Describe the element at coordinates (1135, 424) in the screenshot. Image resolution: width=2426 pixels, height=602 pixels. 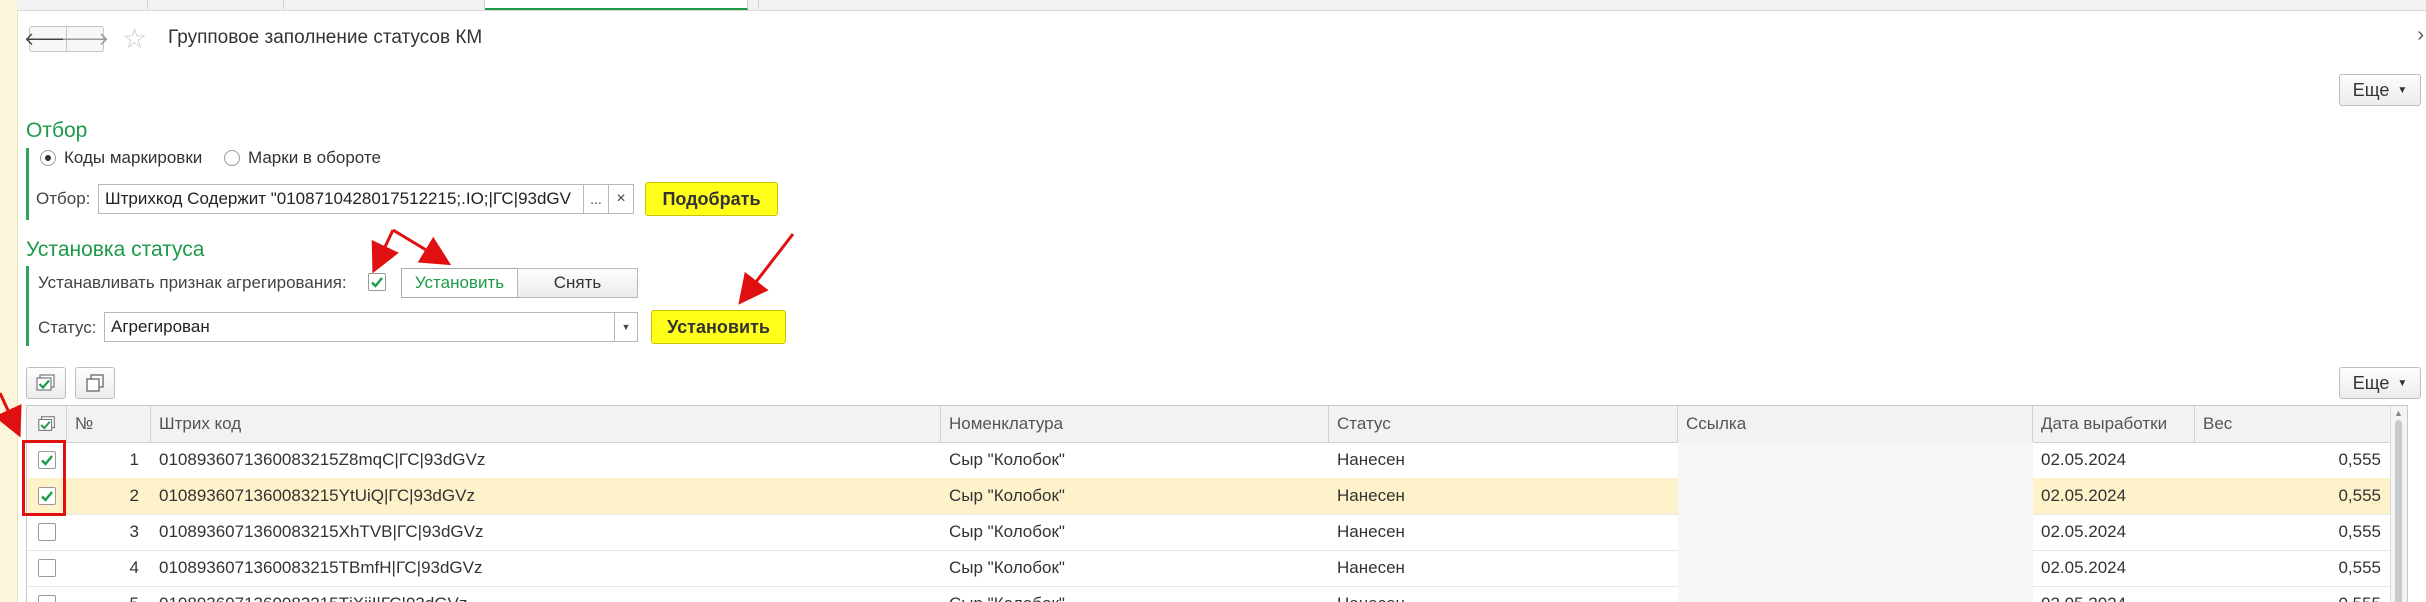
I see `header-nomenclature: Номенклатура` at that location.